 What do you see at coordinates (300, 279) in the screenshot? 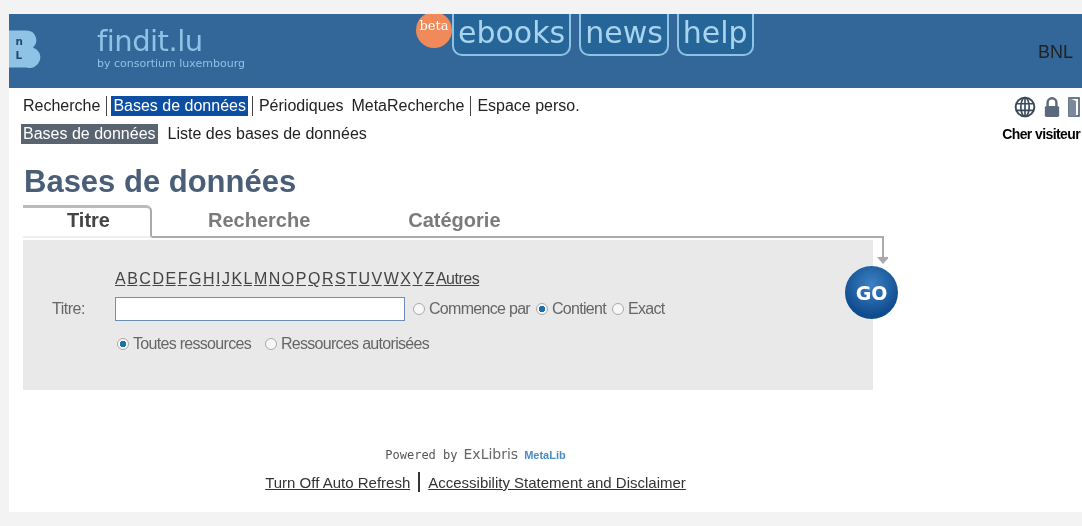
I see `letter-link: P` at bounding box center [300, 279].